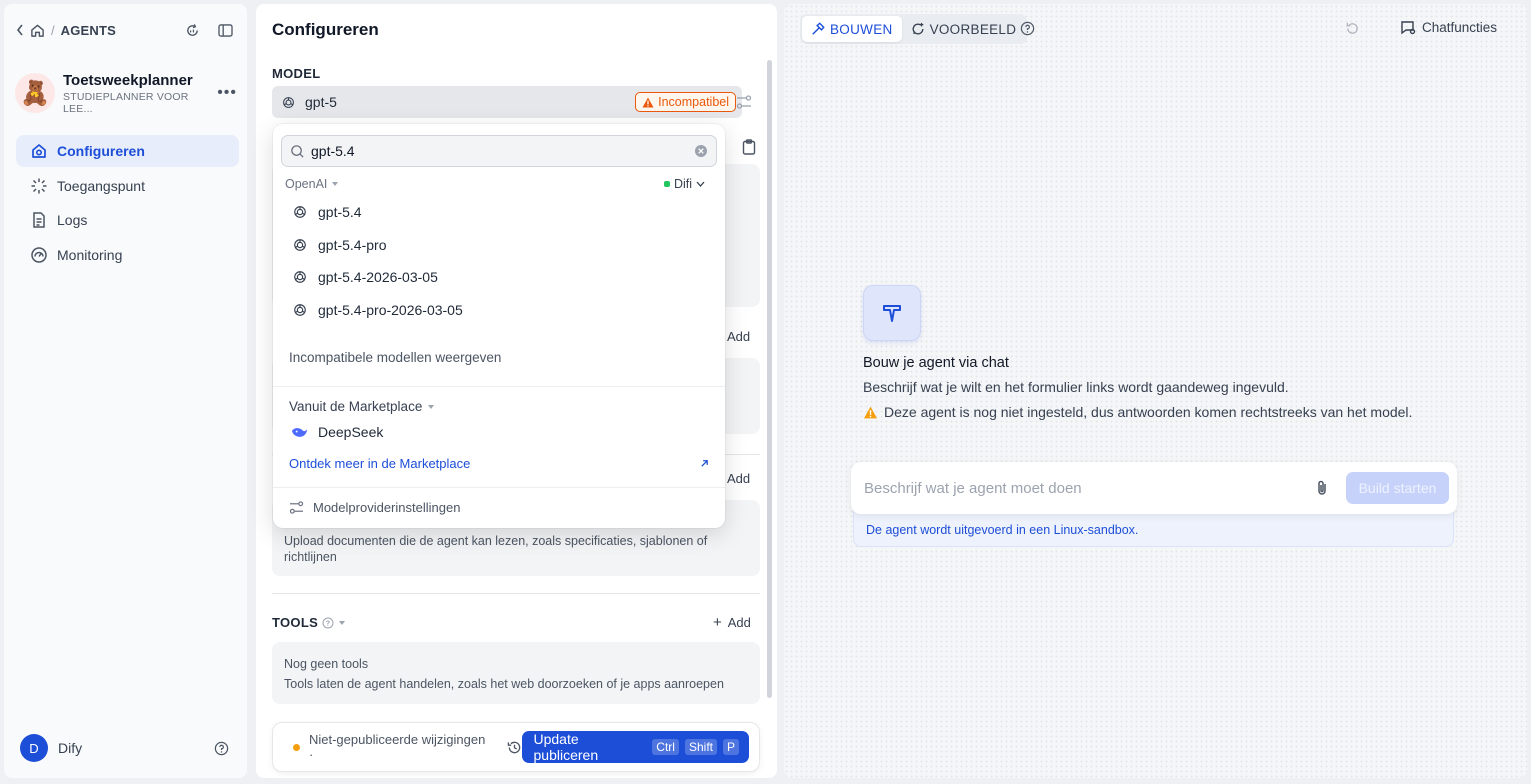 Image resolution: width=1531 pixels, height=784 pixels. What do you see at coordinates (730, 747) in the screenshot?
I see `shortcut-key: P` at bounding box center [730, 747].